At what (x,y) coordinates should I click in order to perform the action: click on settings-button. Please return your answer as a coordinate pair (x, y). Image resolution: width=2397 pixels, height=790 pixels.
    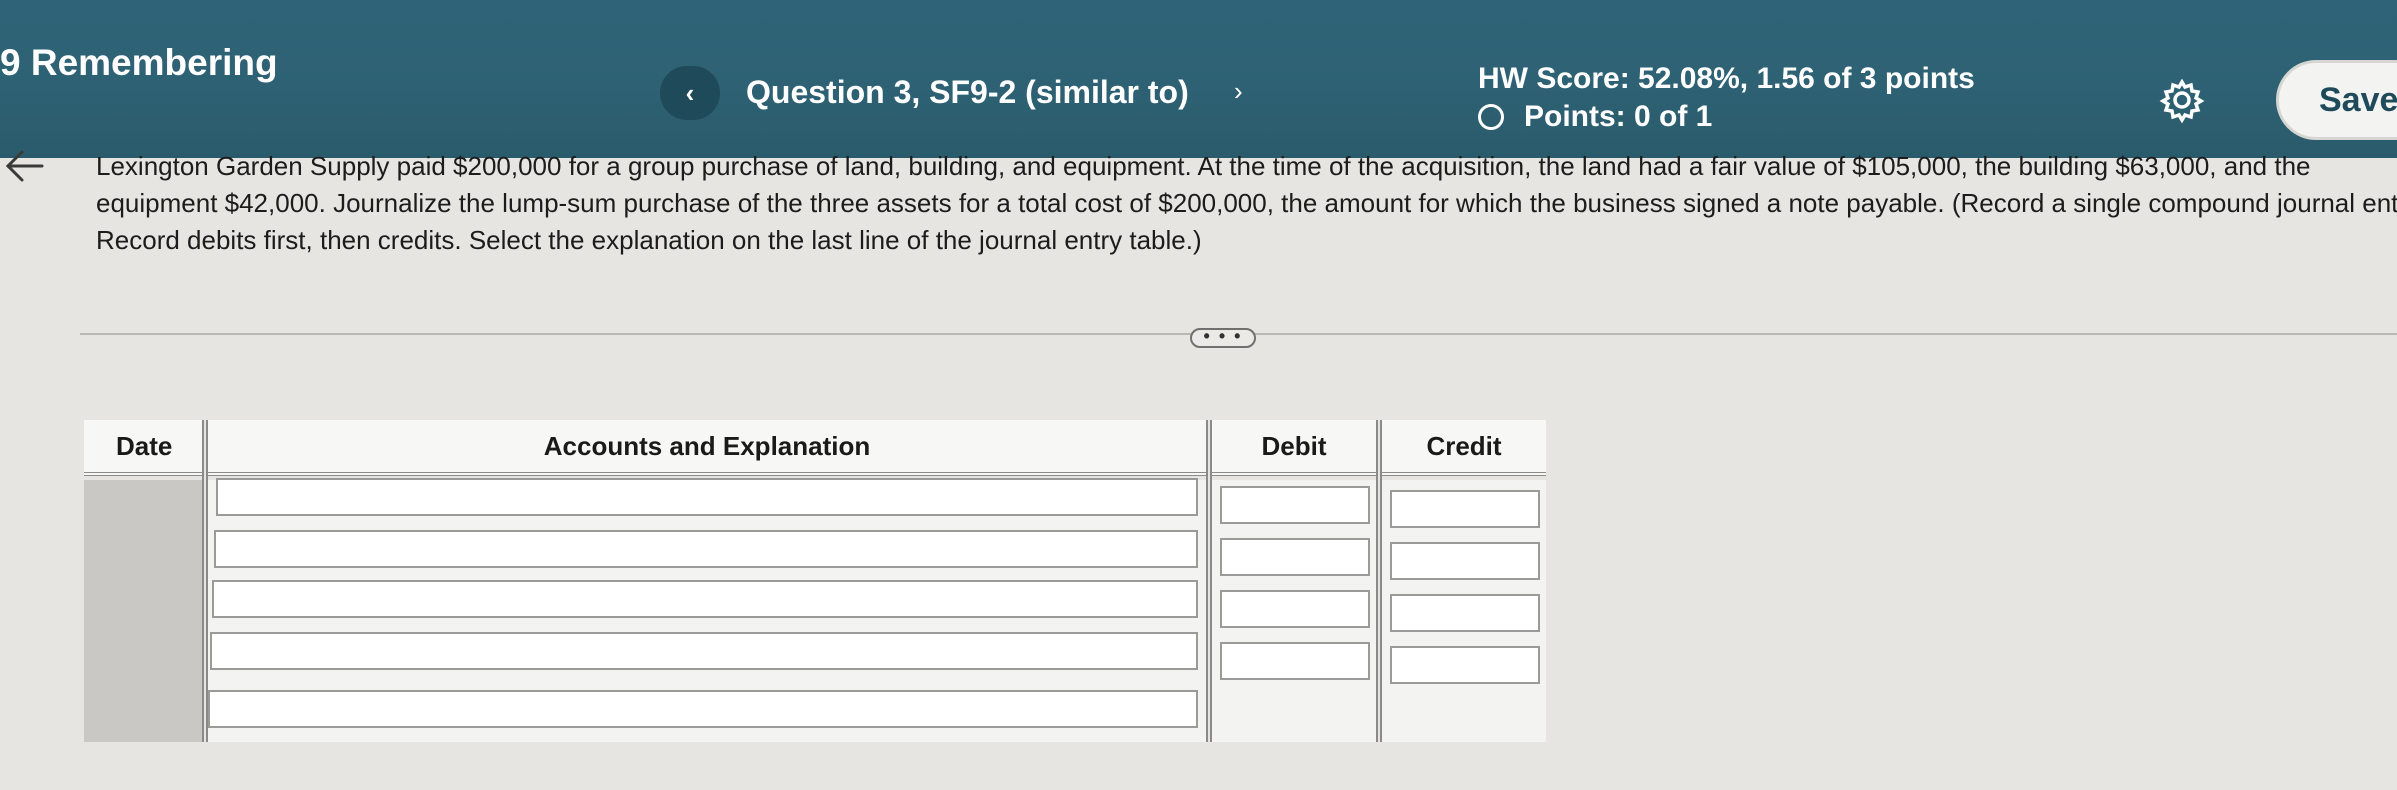
    Looking at the image, I should click on (2182, 100).